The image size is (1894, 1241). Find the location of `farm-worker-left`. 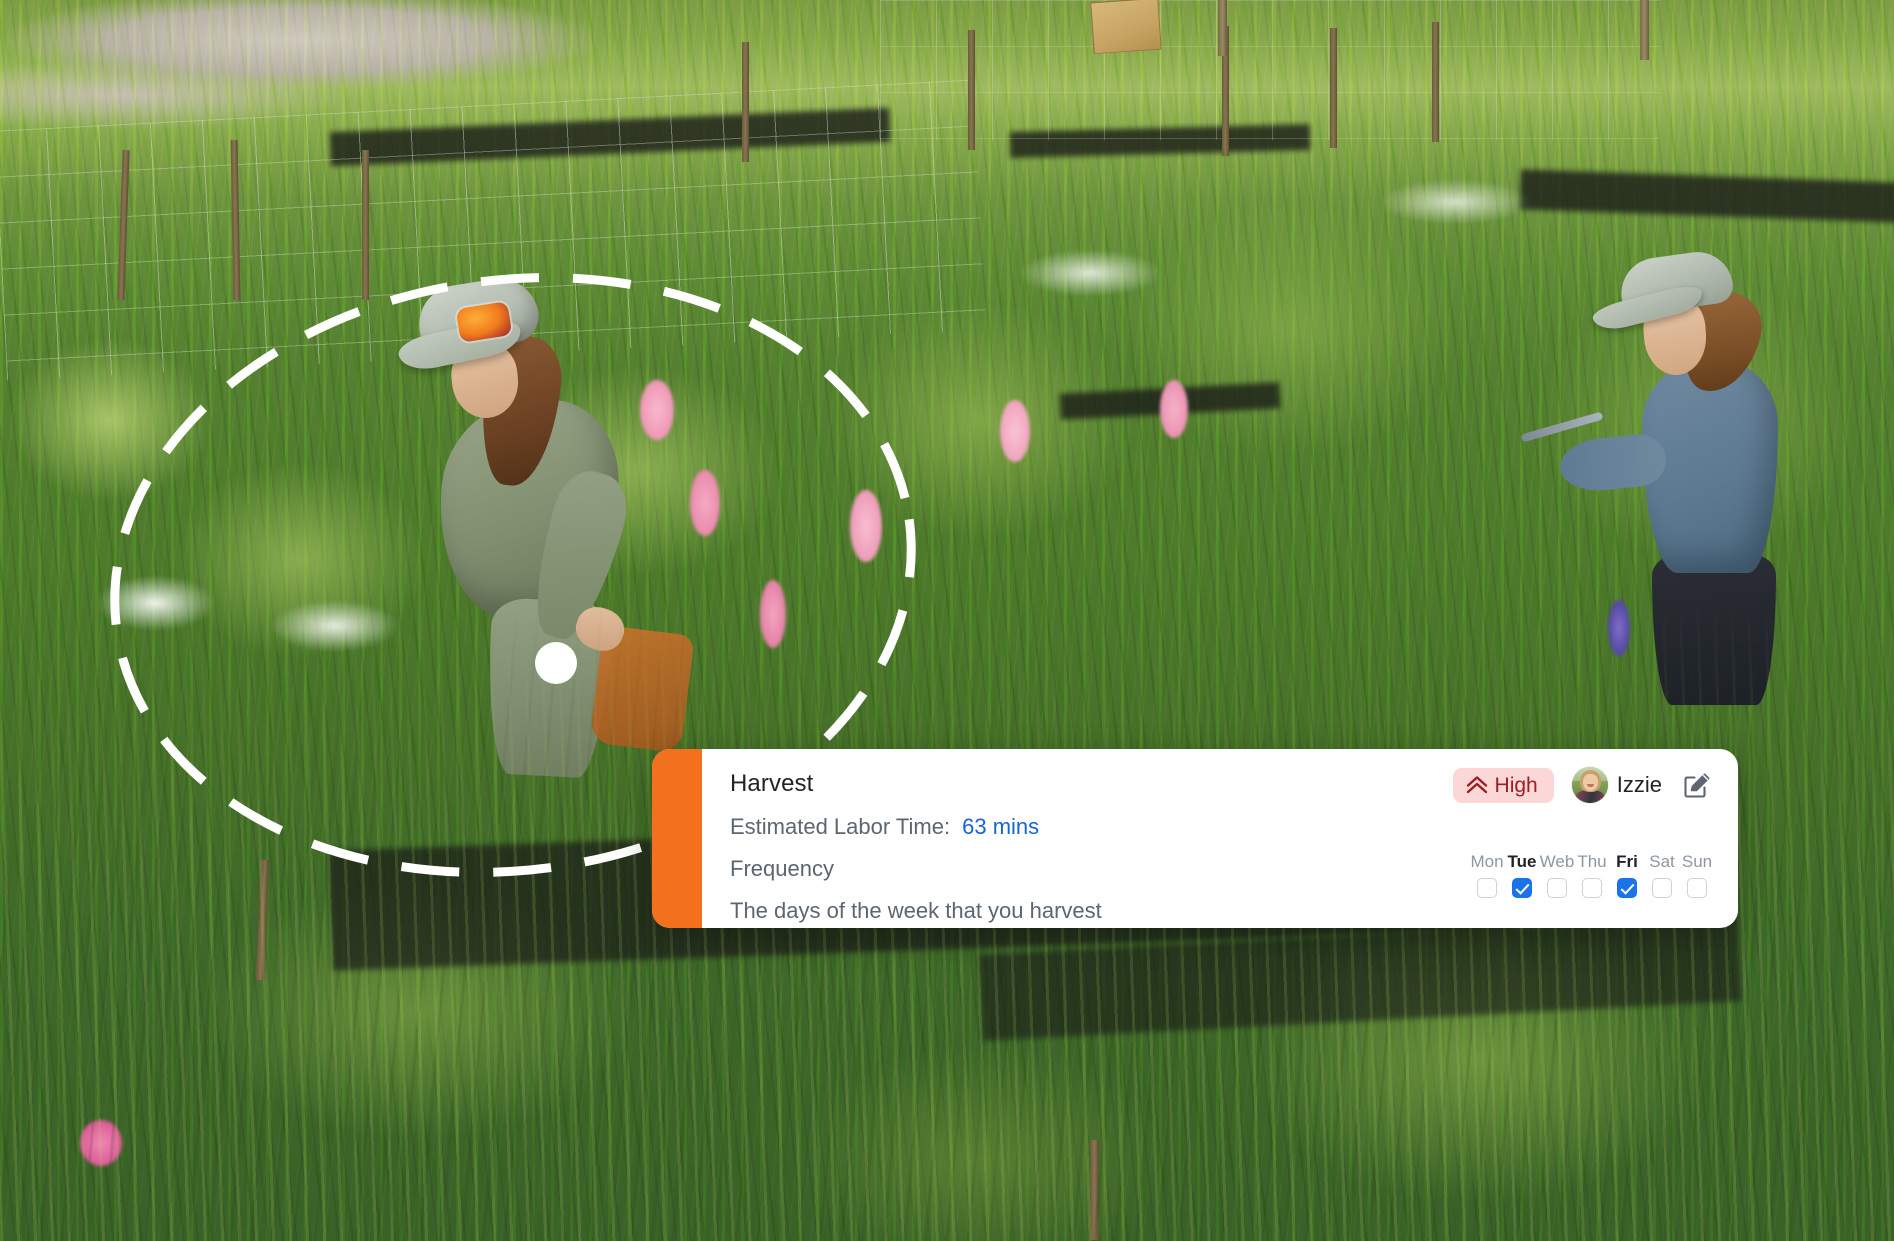

farm-worker-left is located at coordinates (542, 525).